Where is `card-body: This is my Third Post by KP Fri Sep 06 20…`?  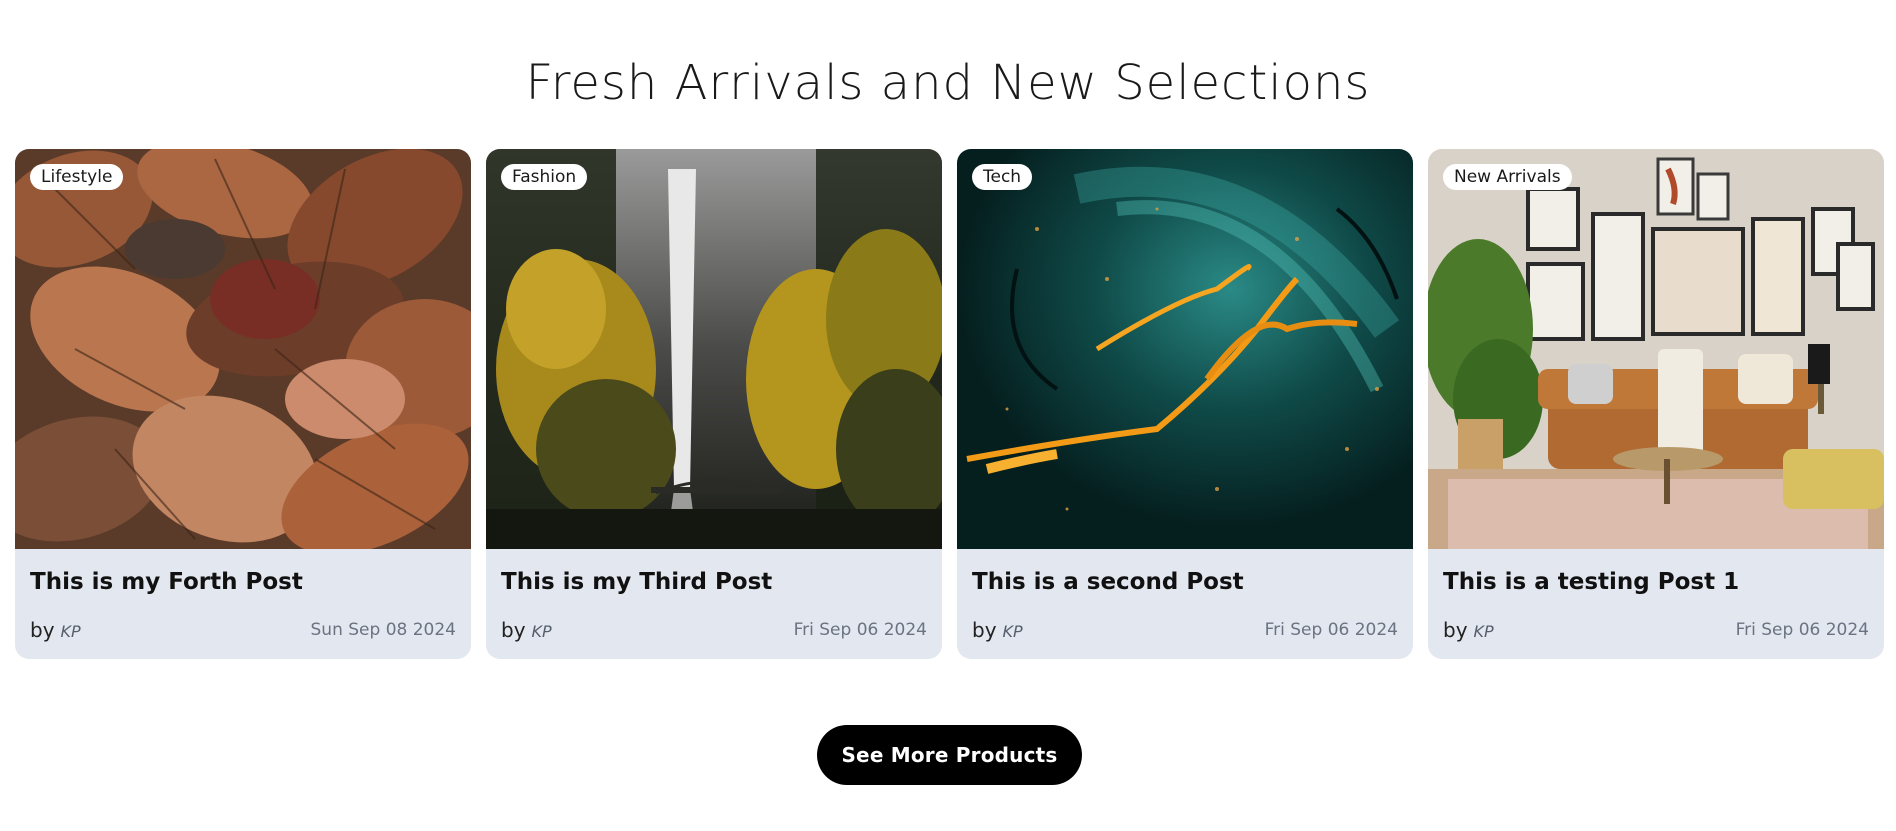
card-body: This is my Third Post by KP Fri Sep 06 20… is located at coordinates (714, 604).